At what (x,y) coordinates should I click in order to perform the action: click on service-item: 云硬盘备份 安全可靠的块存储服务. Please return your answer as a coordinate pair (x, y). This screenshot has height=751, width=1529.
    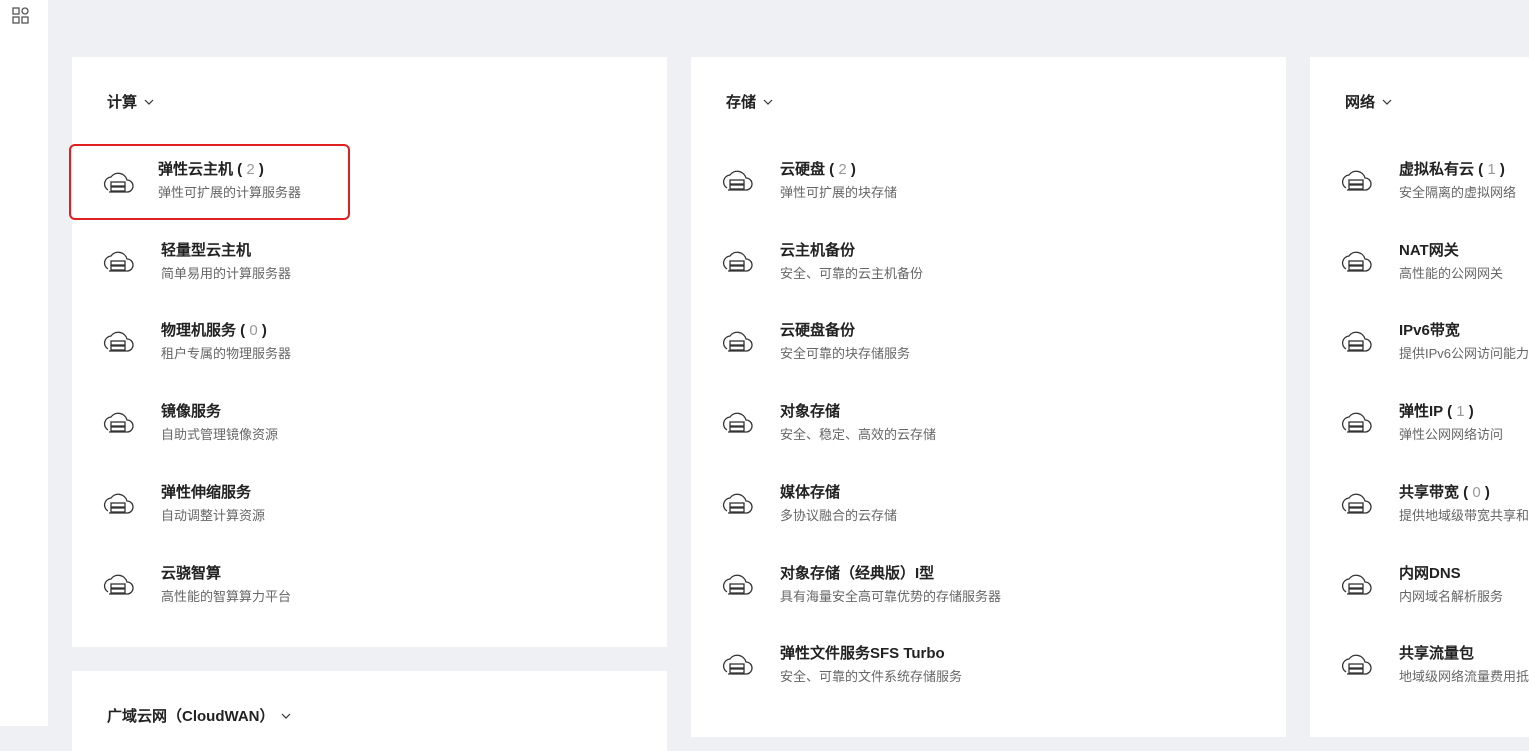
    Looking at the image, I should click on (831, 343).